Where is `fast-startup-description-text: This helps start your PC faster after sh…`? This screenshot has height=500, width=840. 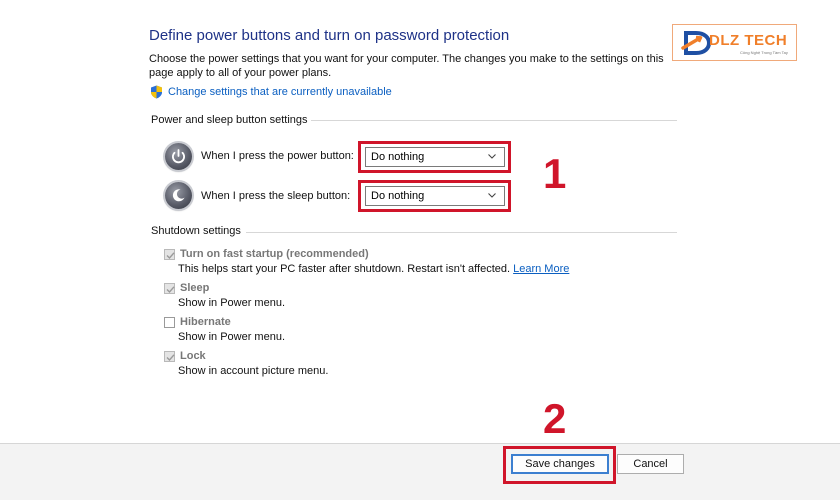 fast-startup-description-text: This helps start your PC faster after sh… is located at coordinates (344, 269).